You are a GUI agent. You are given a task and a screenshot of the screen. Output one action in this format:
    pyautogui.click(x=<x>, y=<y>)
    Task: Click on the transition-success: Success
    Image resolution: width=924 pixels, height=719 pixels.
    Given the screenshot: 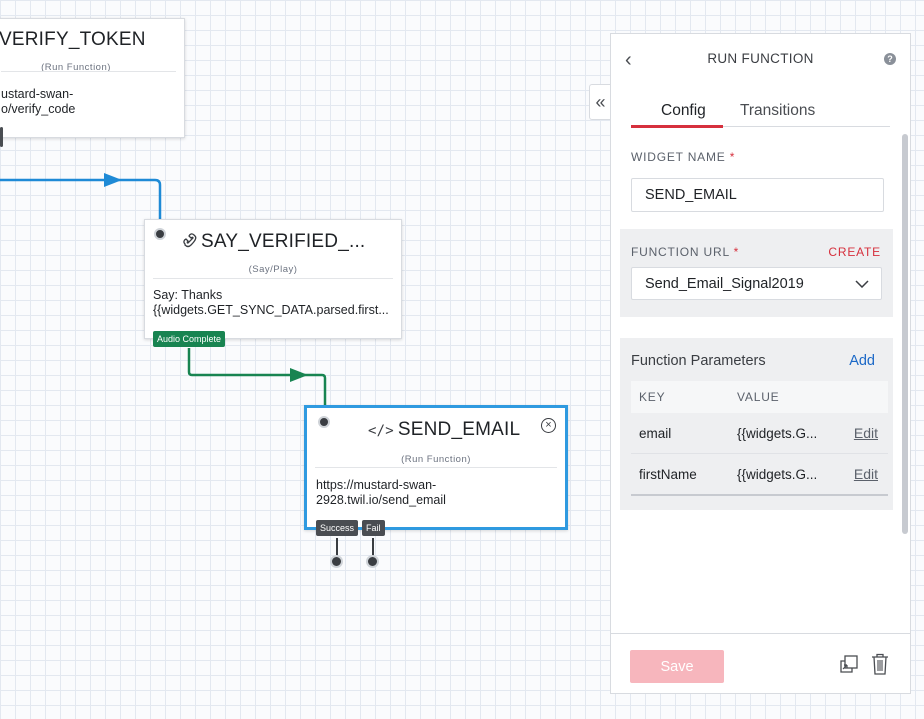 What is the action you would take?
    pyautogui.click(x=337, y=528)
    